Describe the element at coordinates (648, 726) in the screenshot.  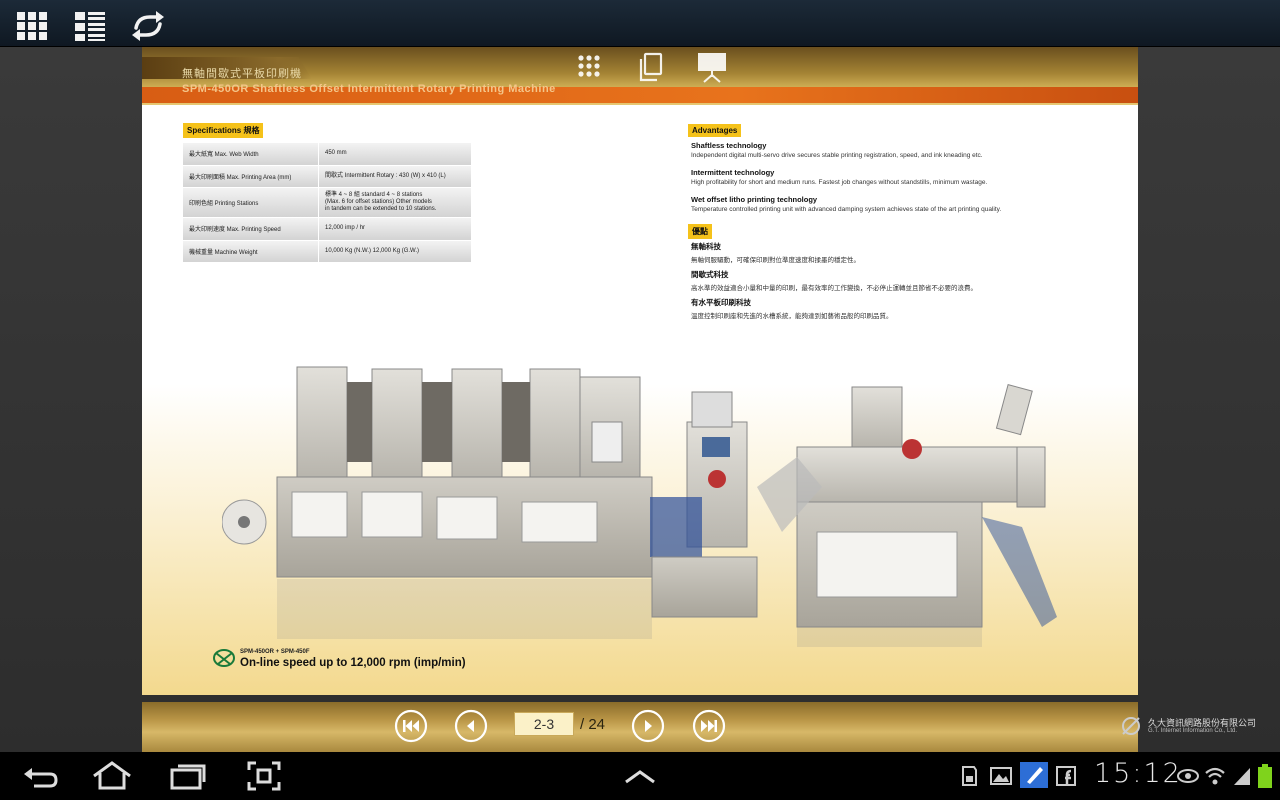
I see `next-page-icon` at that location.